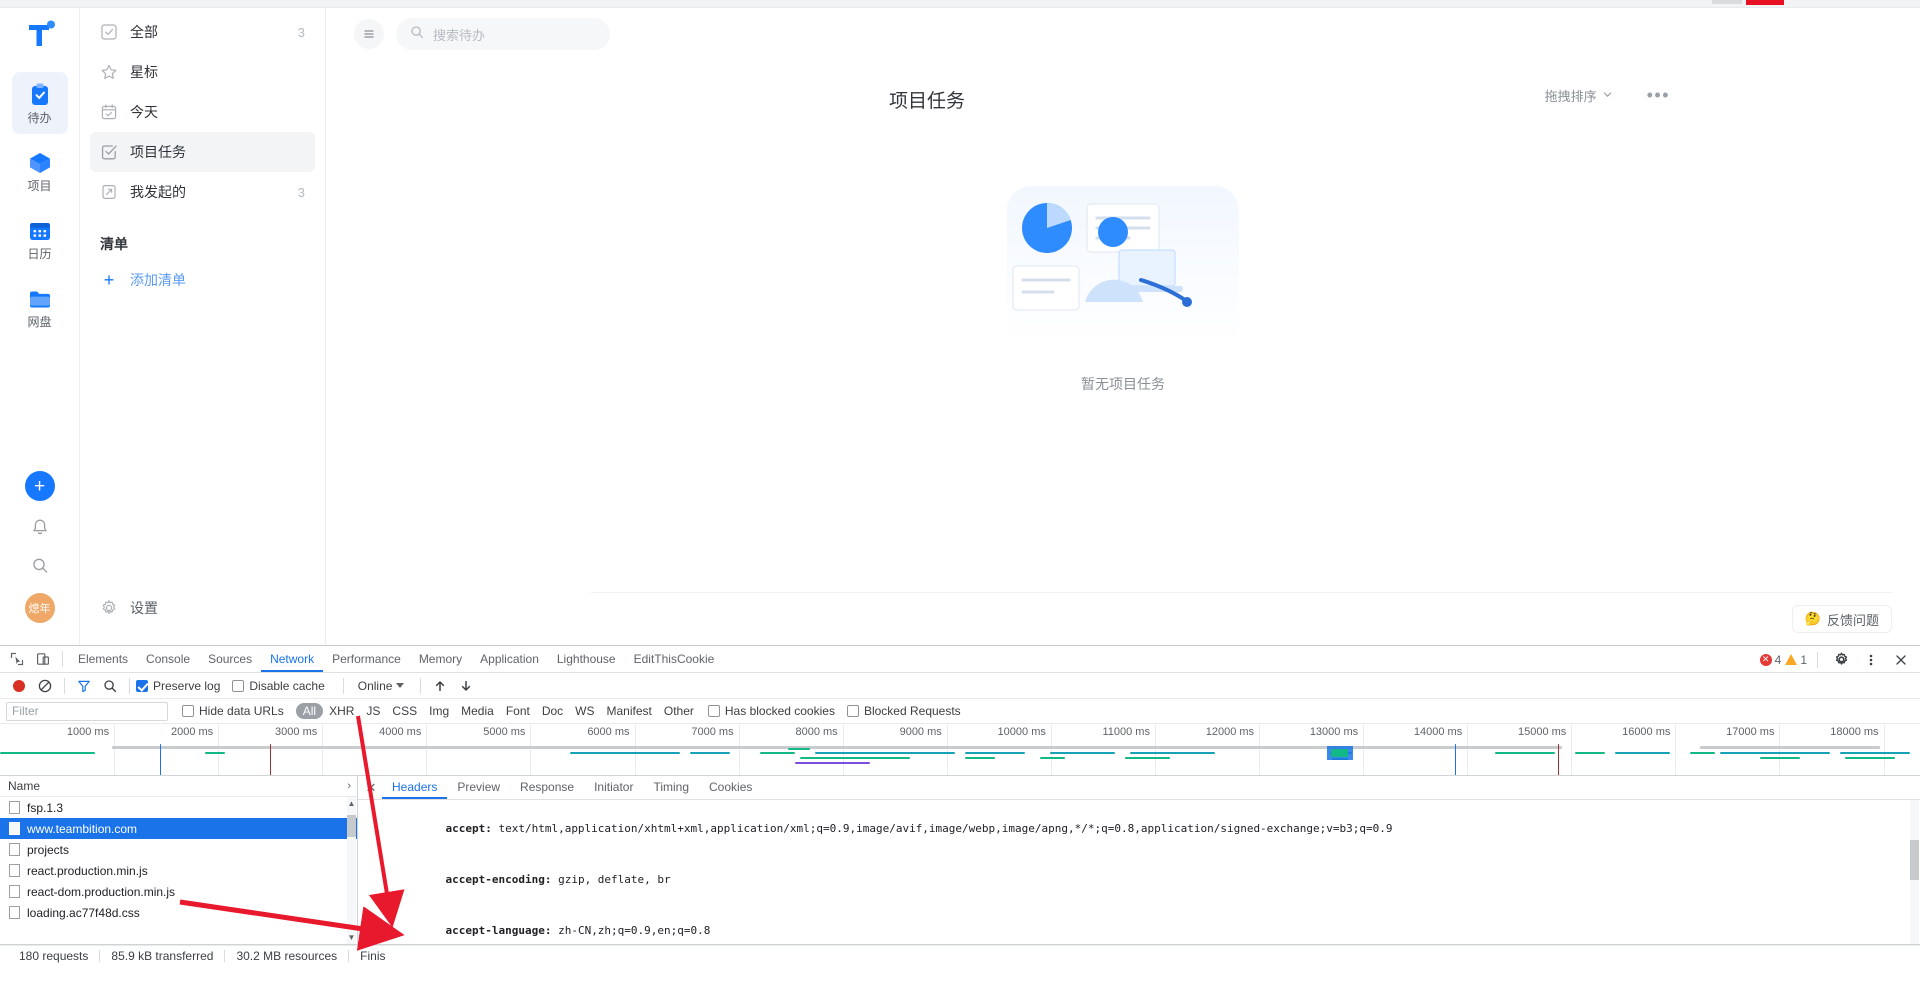 This screenshot has width=1920, height=982. I want to click on chevron-down-icon, so click(400, 685).